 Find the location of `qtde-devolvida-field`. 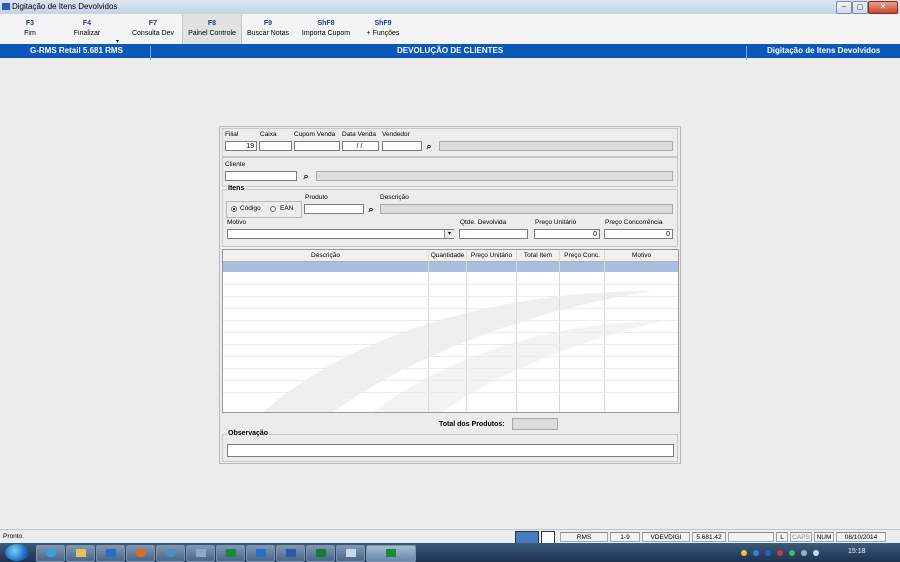

qtde-devolvida-field is located at coordinates (493, 234).